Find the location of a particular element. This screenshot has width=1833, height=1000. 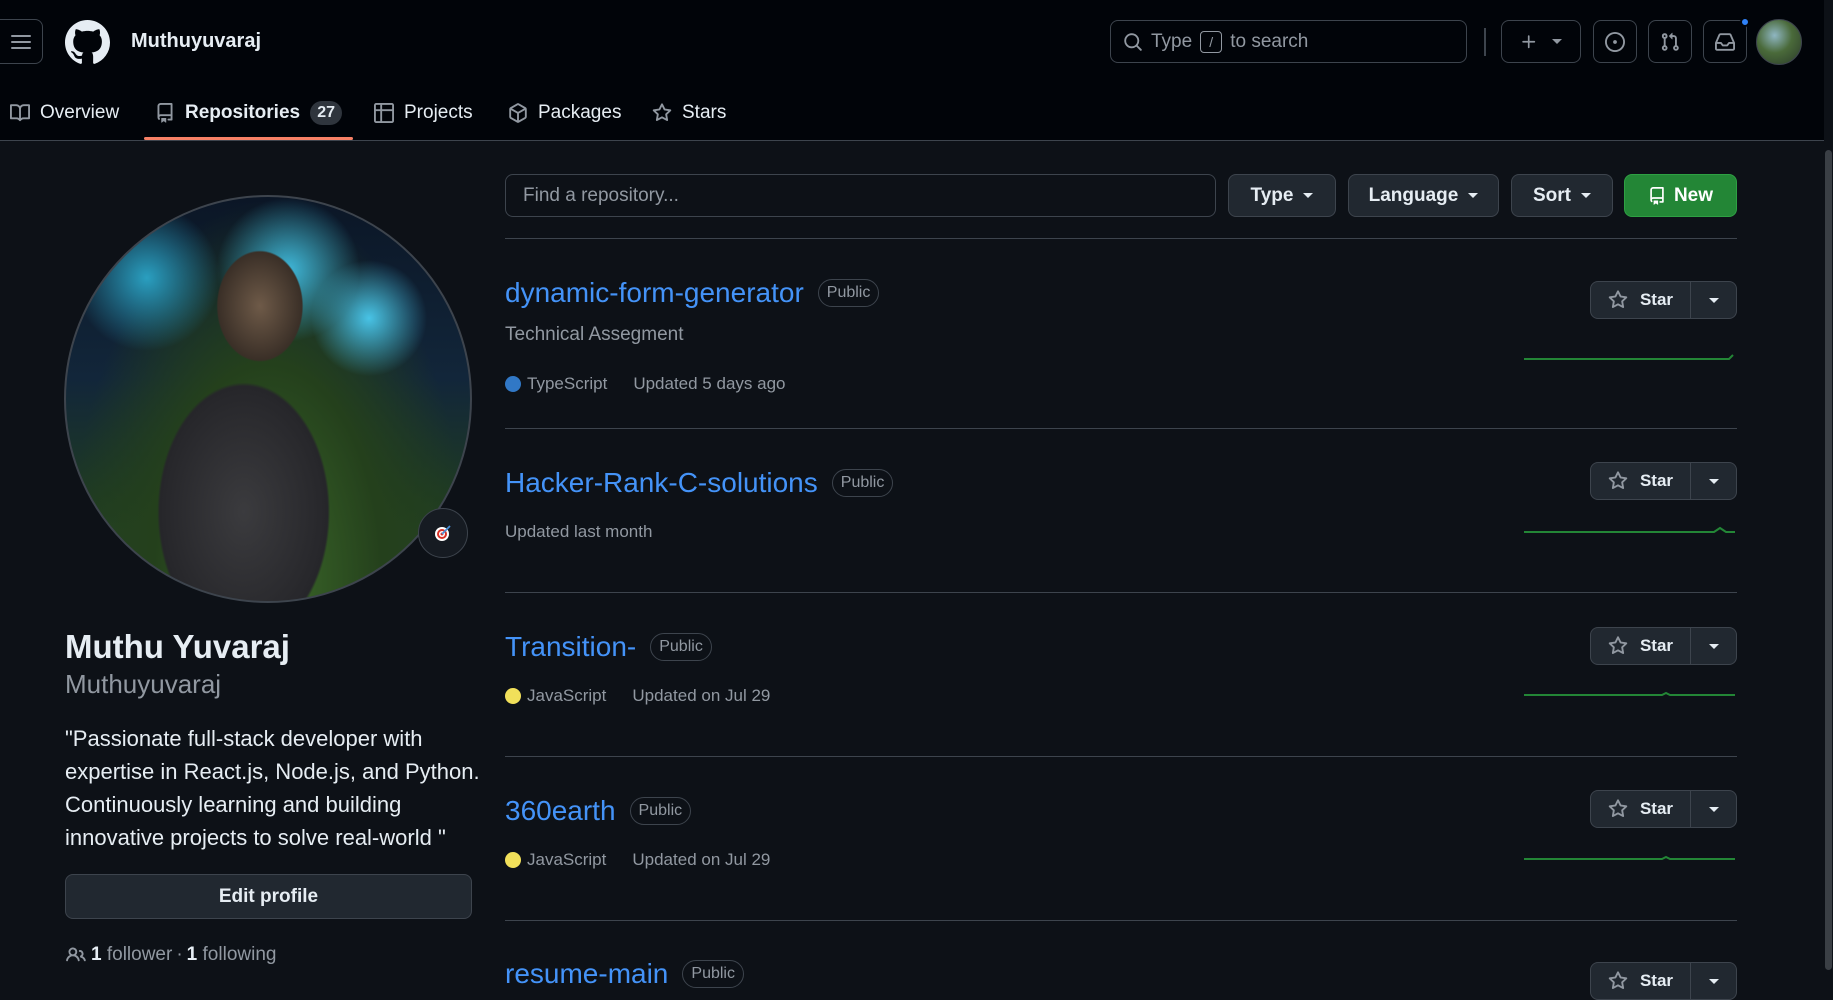

repo-link: resume-main is located at coordinates (586, 974).